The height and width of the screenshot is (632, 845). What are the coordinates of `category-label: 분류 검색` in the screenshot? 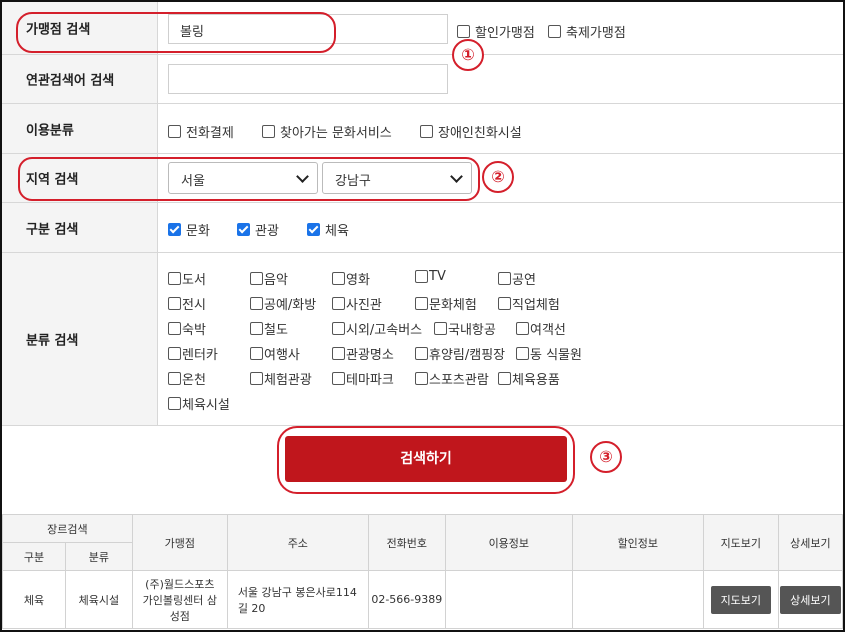 It's located at (52, 341).